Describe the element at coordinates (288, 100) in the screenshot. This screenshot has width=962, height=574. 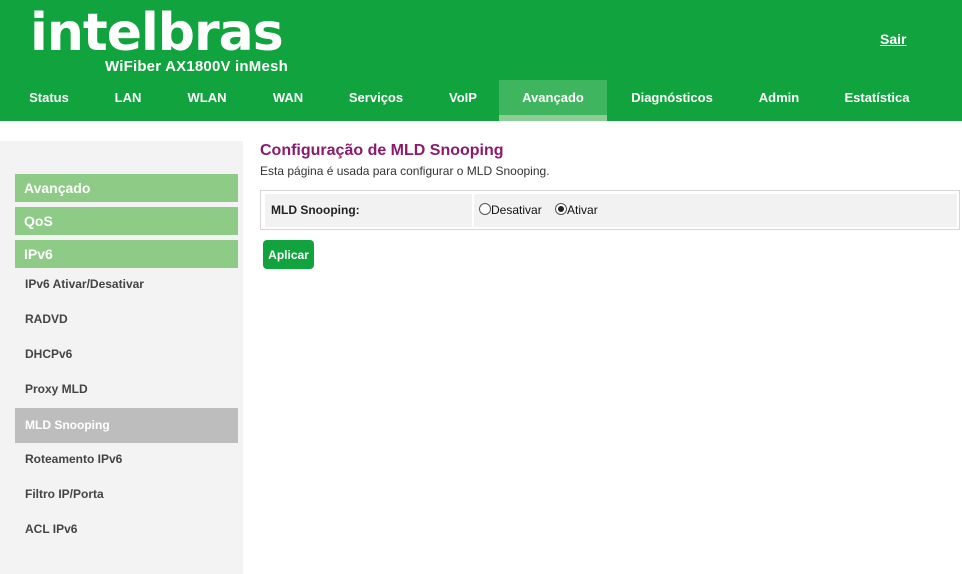
I see `tab-wan: WAN` at that location.